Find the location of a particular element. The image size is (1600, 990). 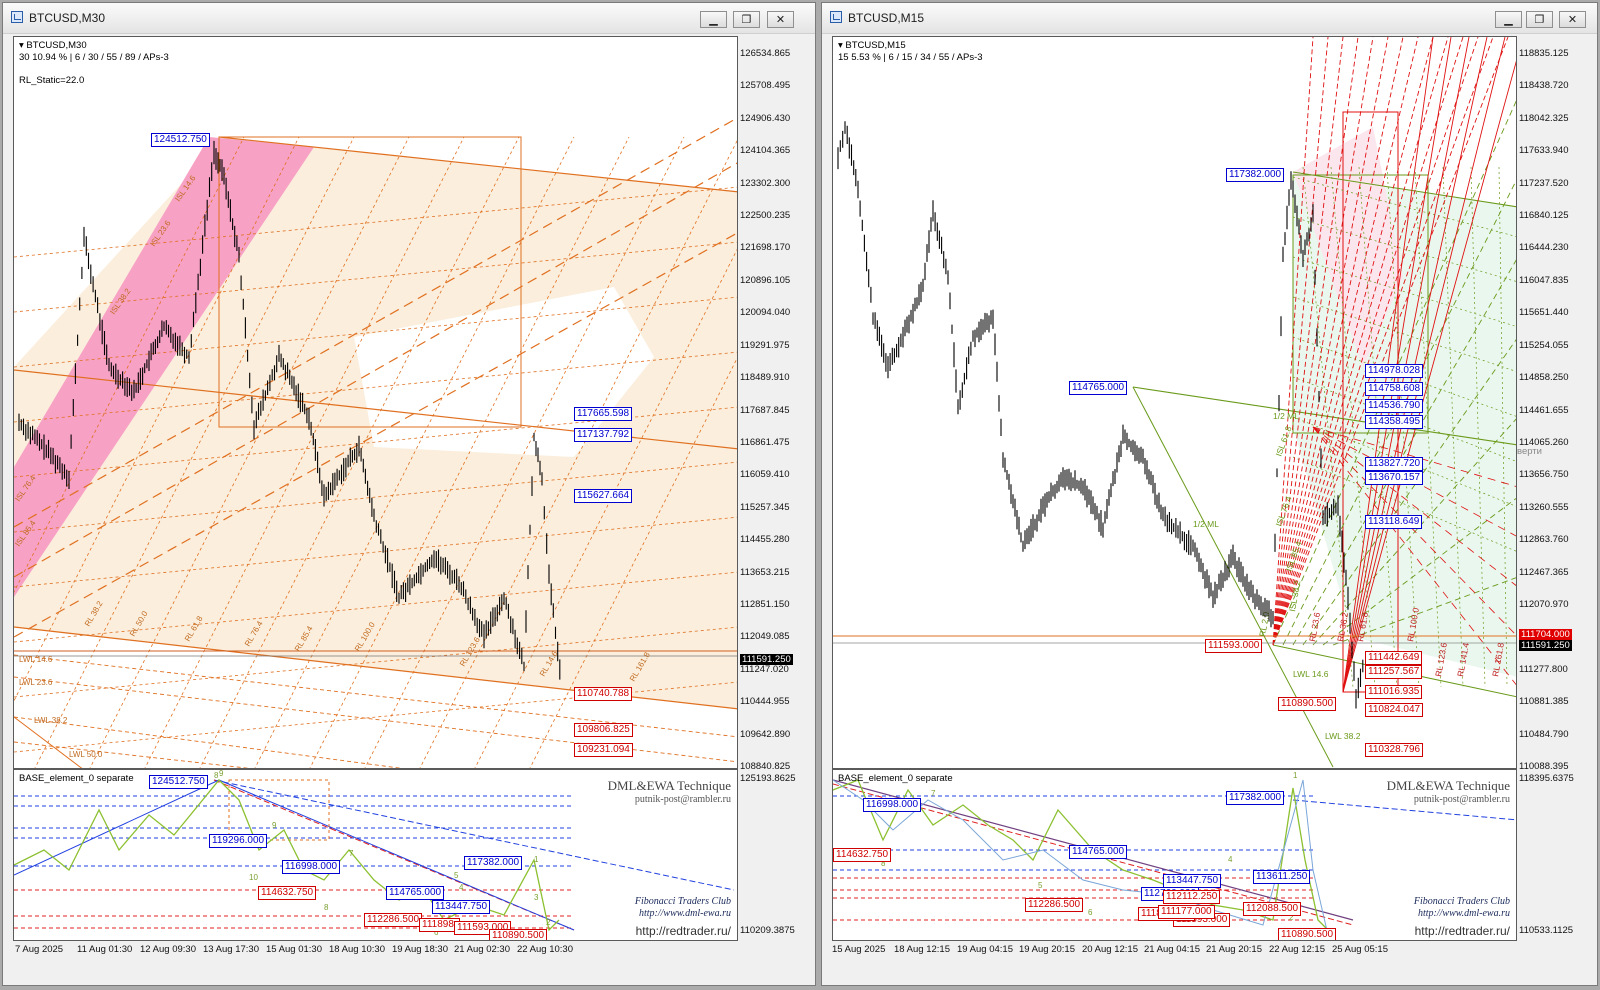

window-title: BTCUSD,M15 is located at coordinates (886, 18).